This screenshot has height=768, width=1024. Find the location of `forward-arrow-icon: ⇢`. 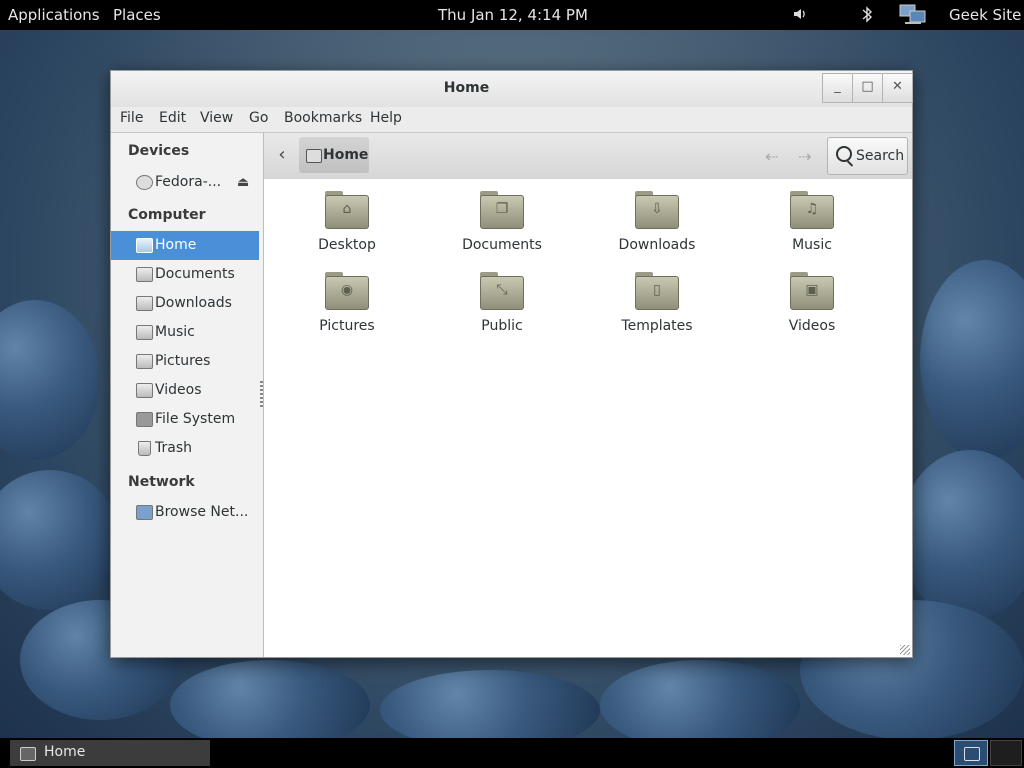

forward-arrow-icon: ⇢ is located at coordinates (804, 156).